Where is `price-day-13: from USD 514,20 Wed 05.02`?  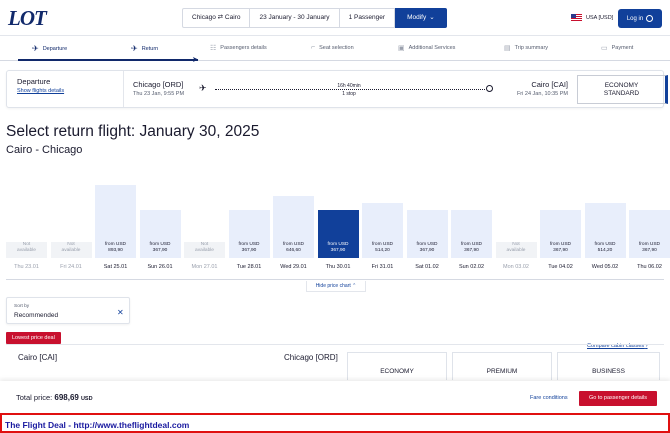 price-day-13: from USD 514,20 Wed 05.02 is located at coordinates (605, 226).